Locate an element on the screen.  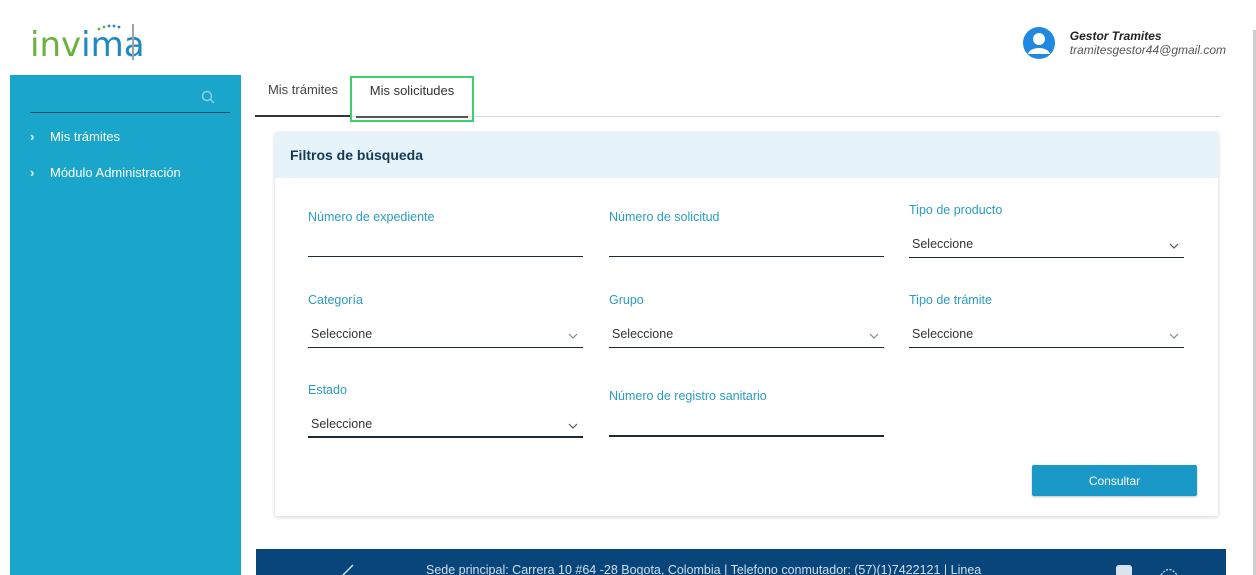
invima-logo: invima is located at coordinates (87, 42).